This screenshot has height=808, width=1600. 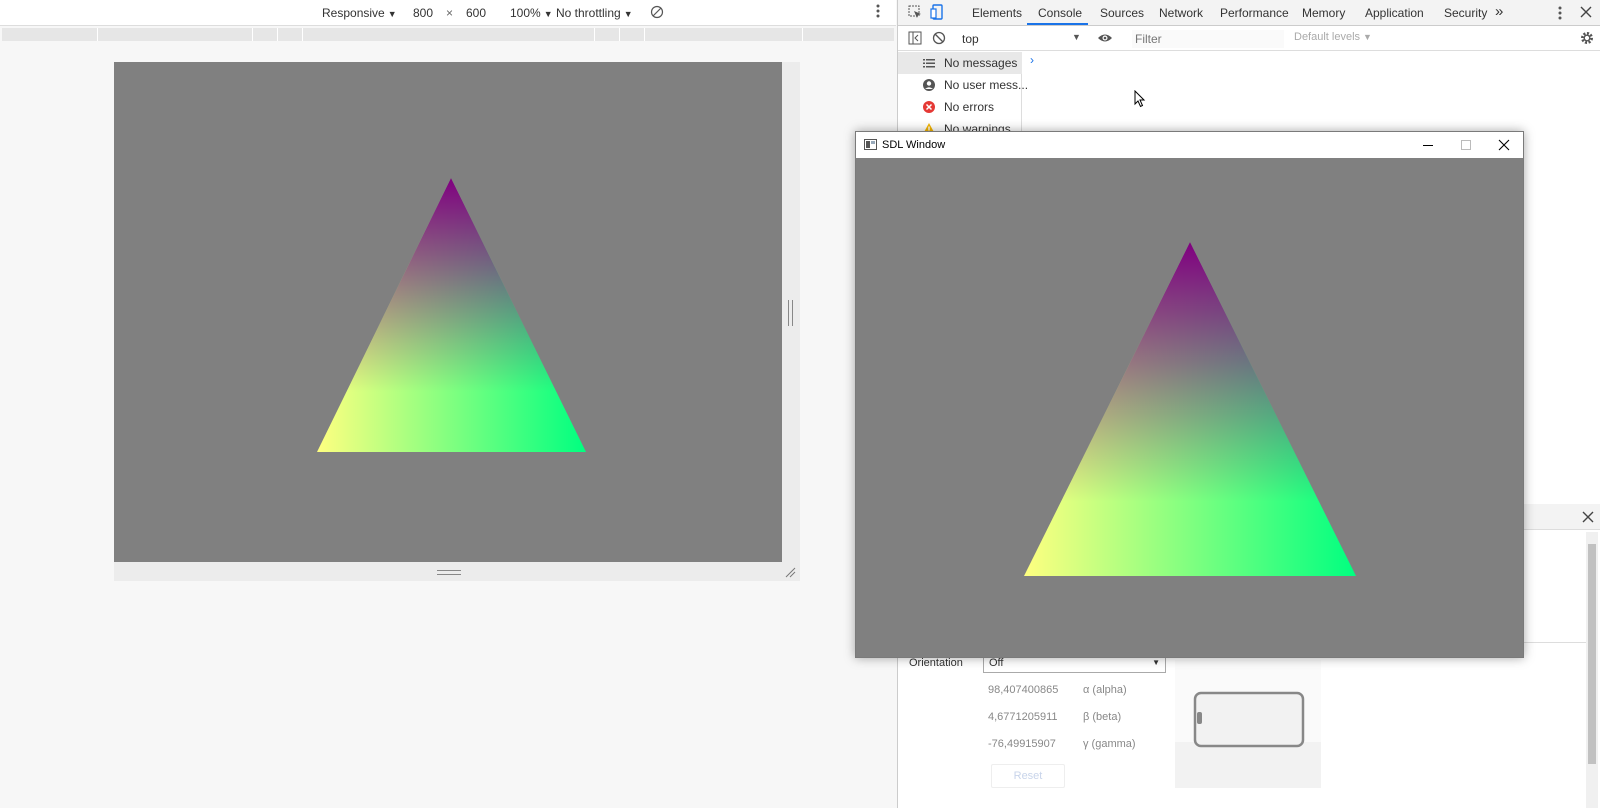 I want to click on close-icon, so click(x=1504, y=145).